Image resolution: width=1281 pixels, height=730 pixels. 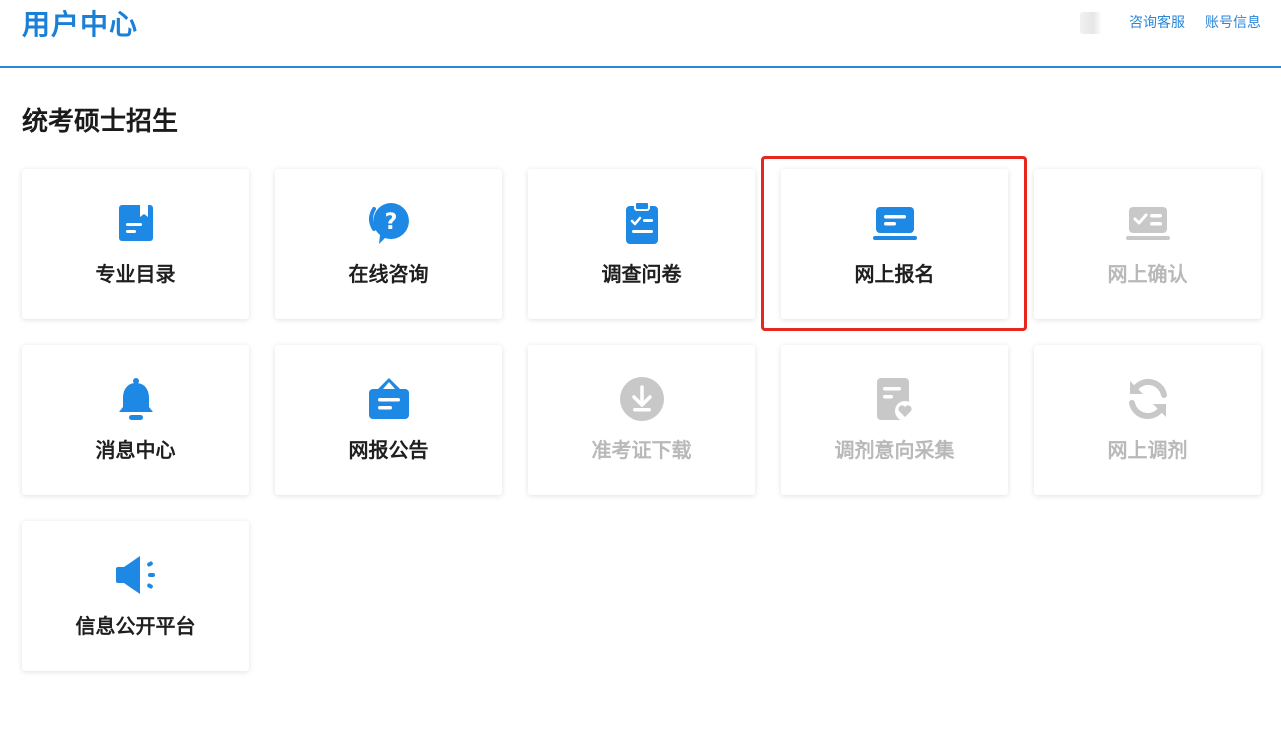 I want to click on section-title: 统考硕士招生, so click(x=100, y=122).